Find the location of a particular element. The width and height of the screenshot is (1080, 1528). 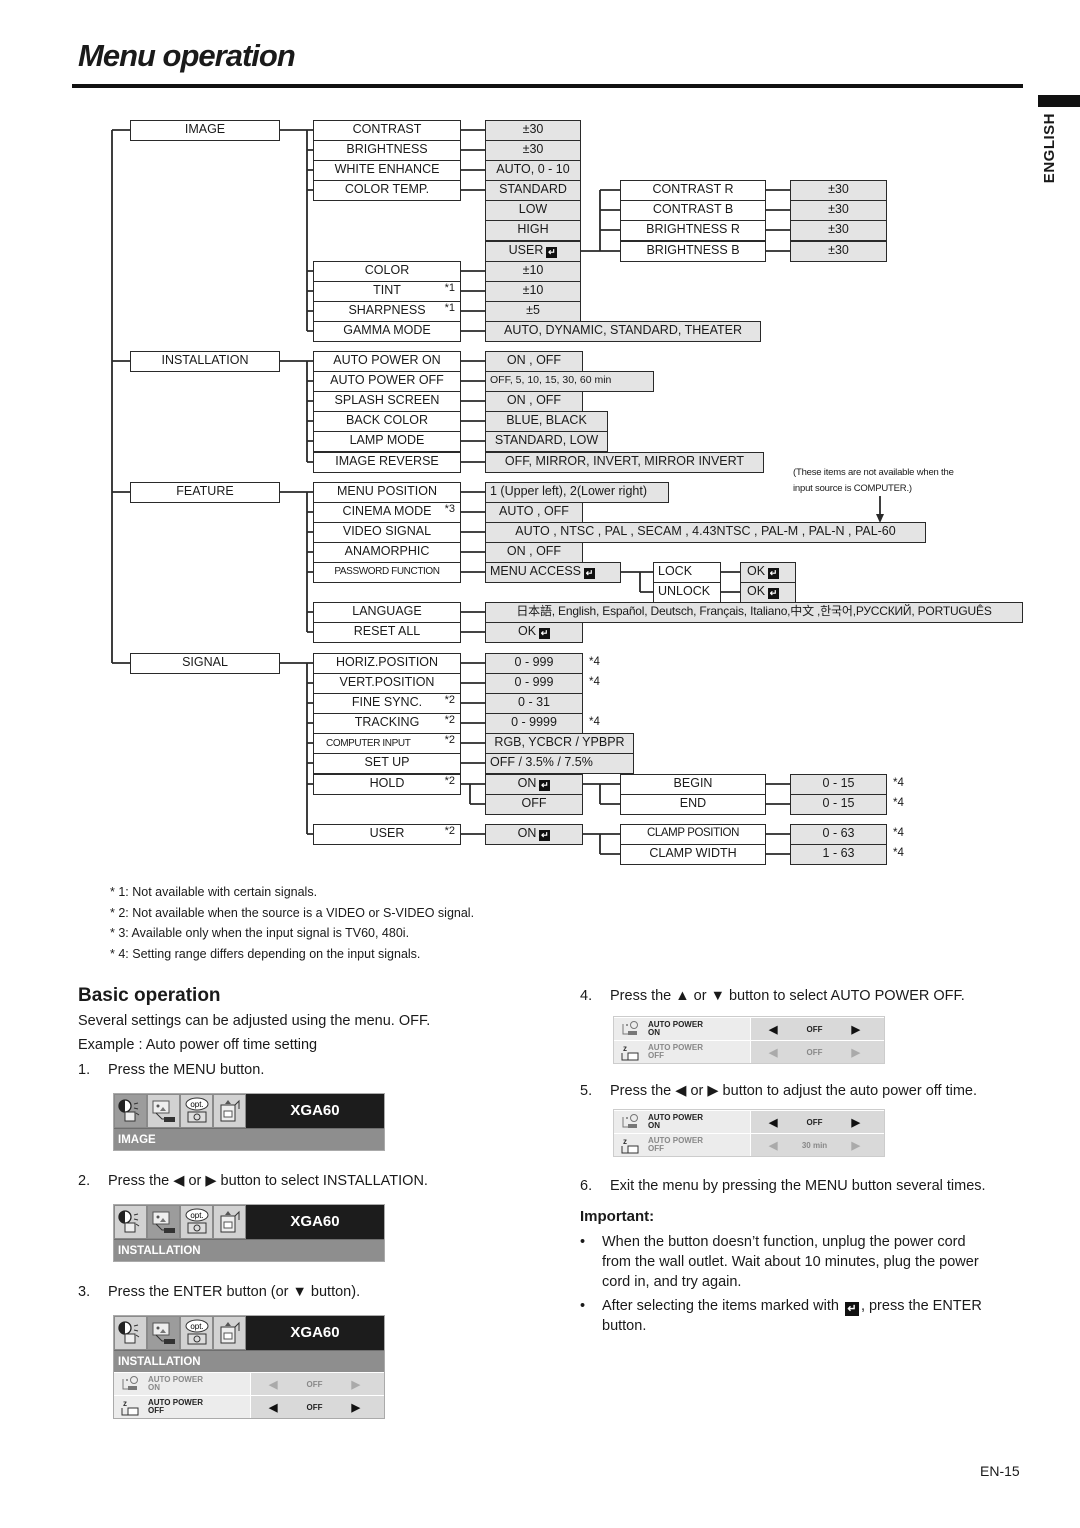

value-color-temp-high: HIGH is located at coordinates (533, 230).